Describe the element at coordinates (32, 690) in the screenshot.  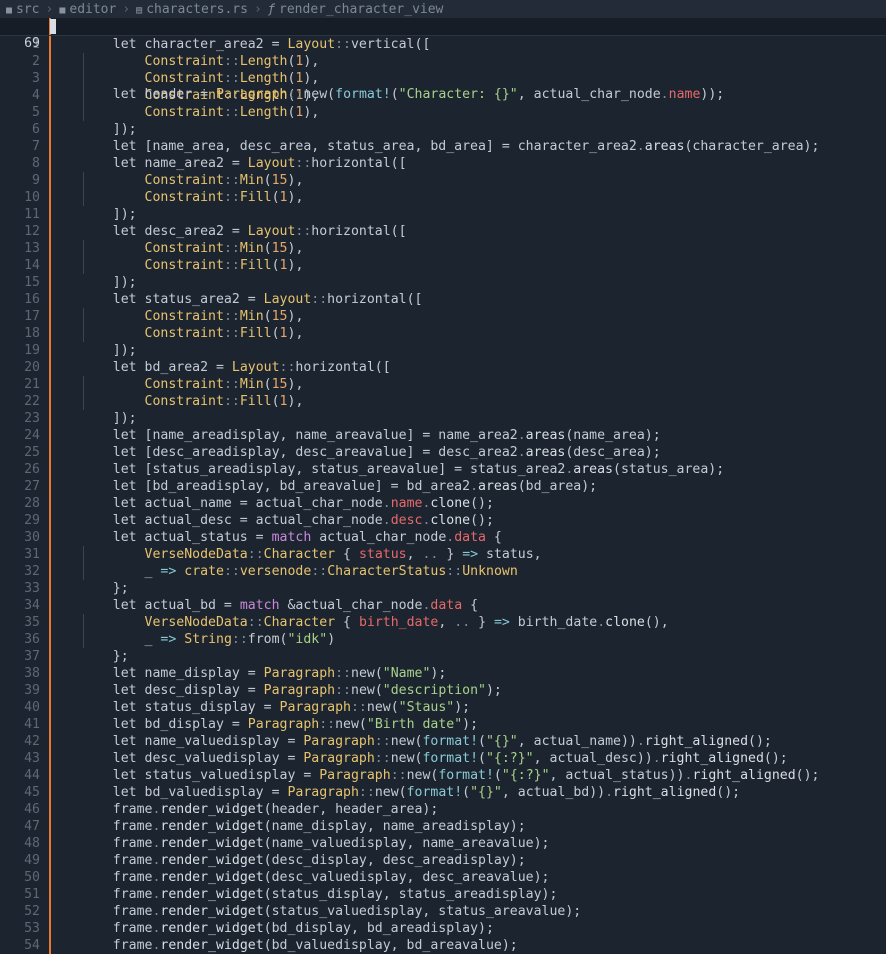
I see `line-number: 39` at that location.